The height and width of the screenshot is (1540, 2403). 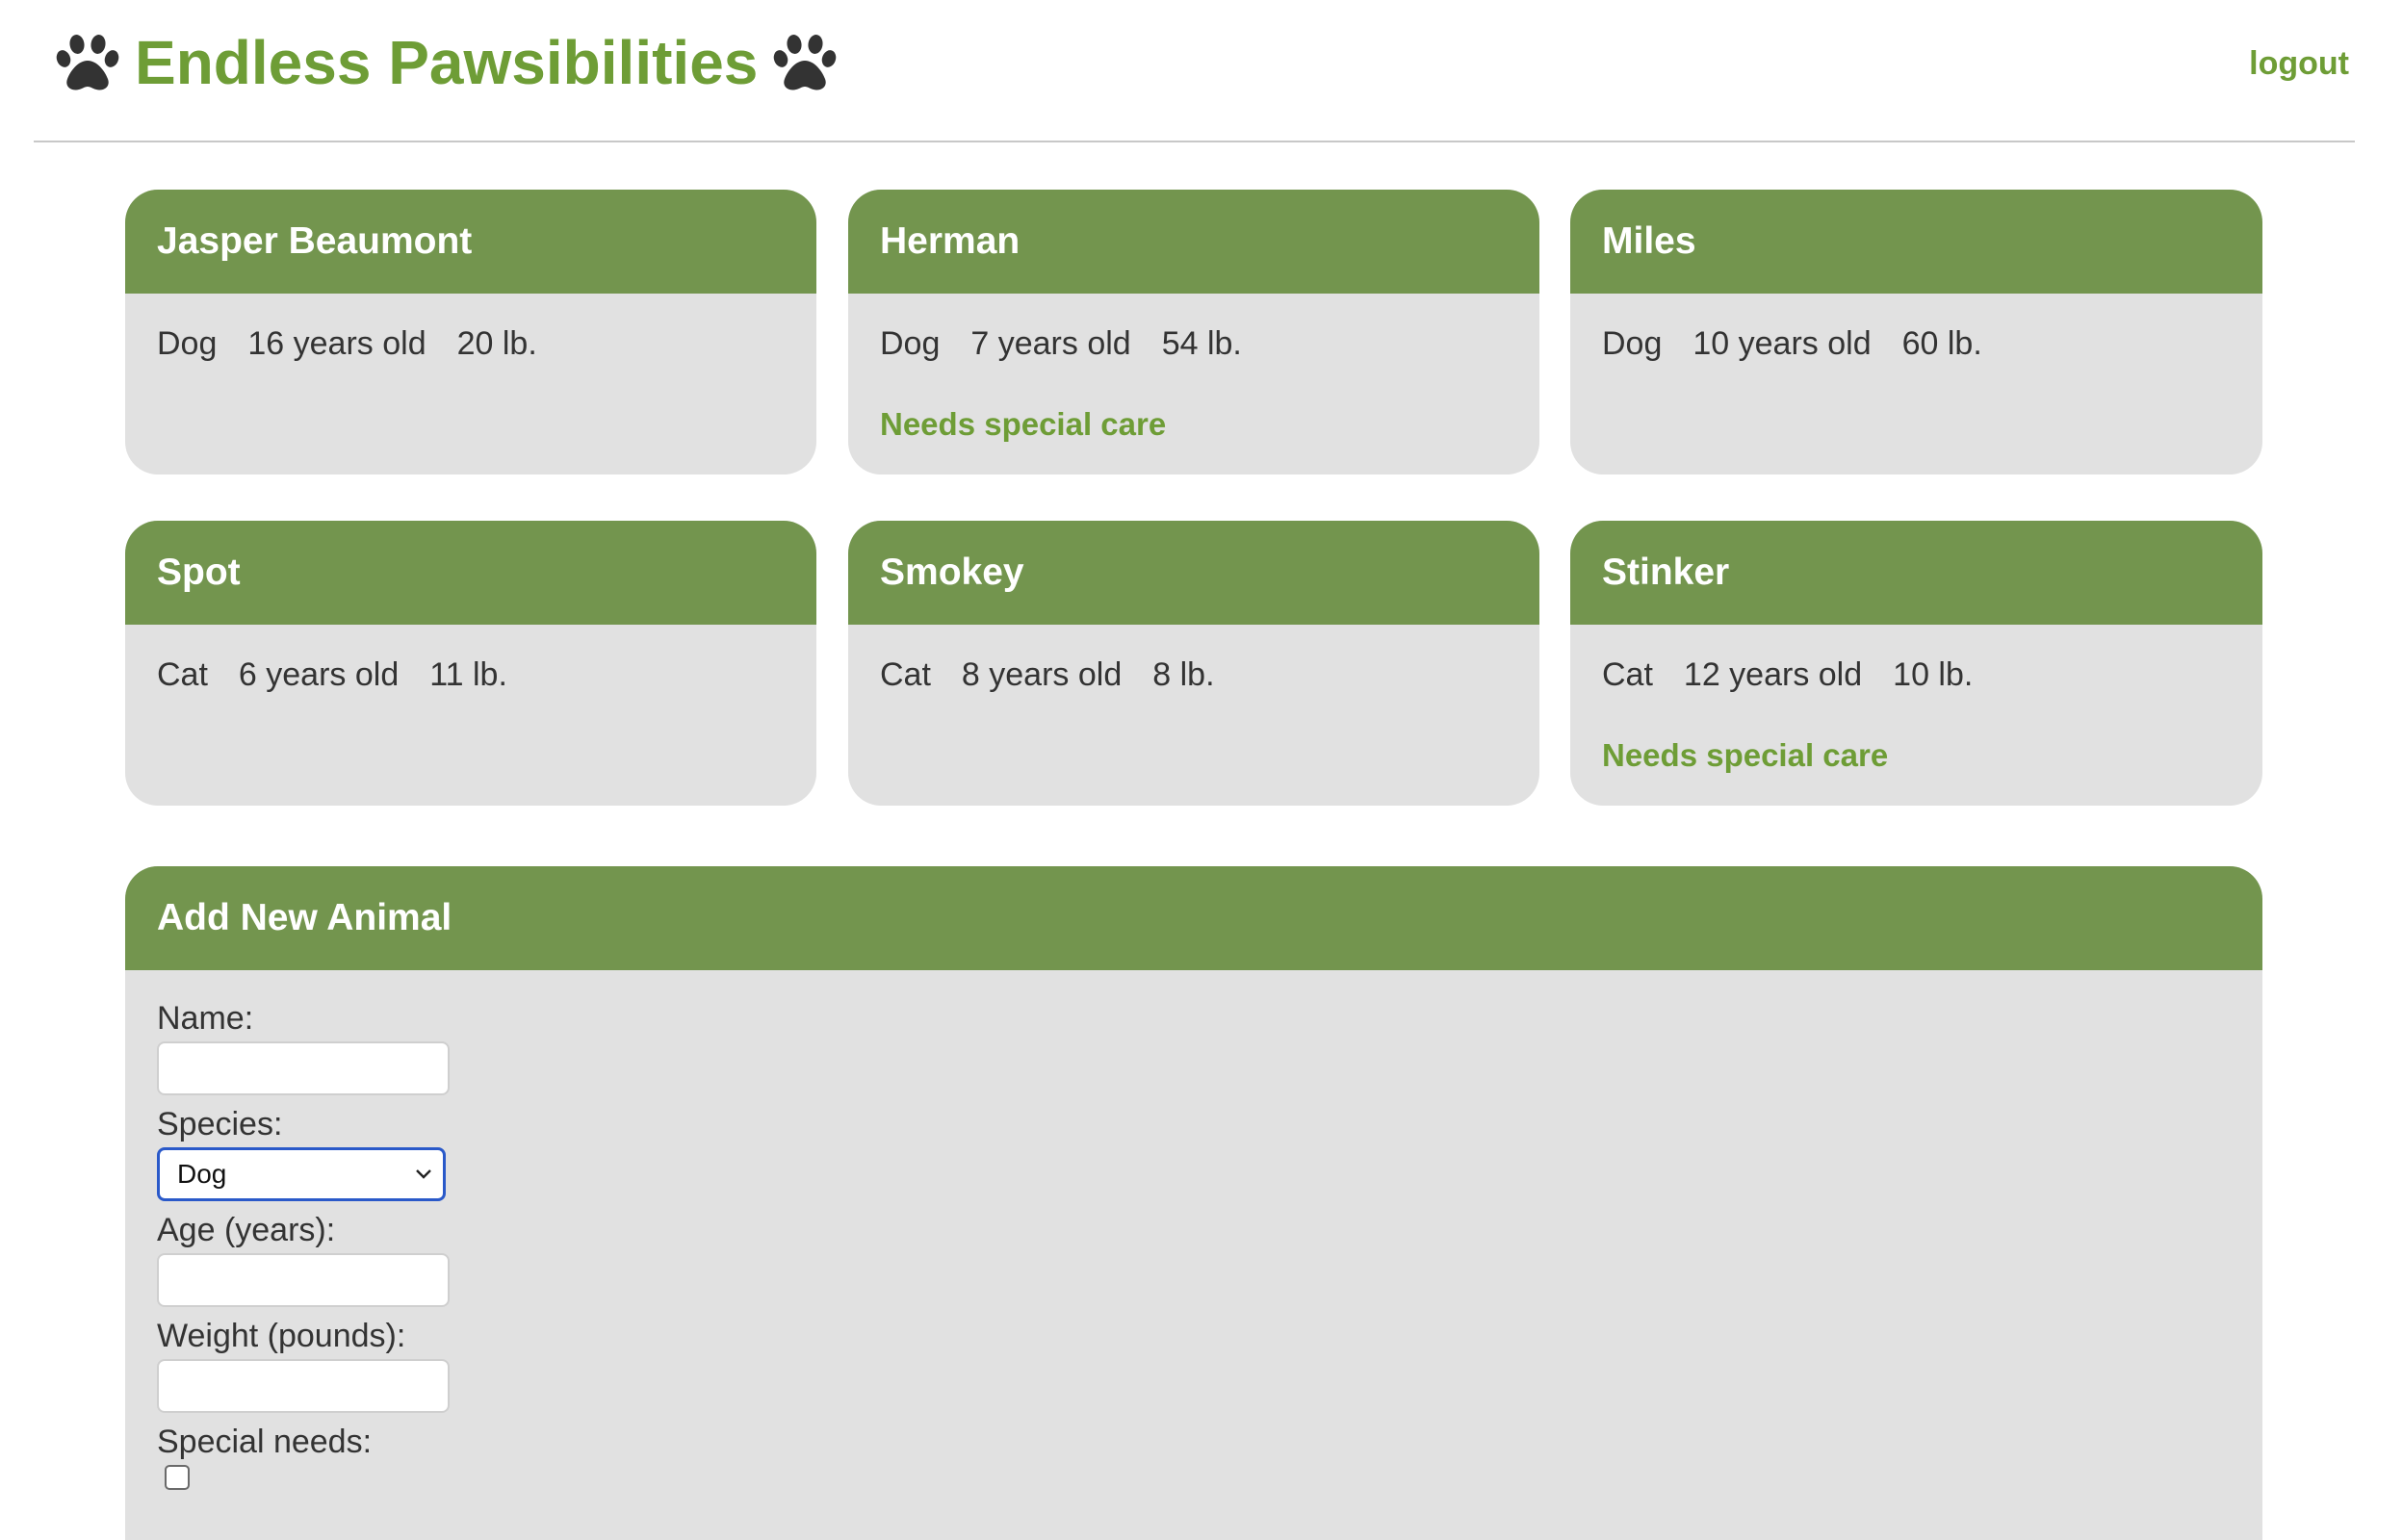 What do you see at coordinates (319, 674) in the screenshot?
I see `animal-age: 6 years old` at bounding box center [319, 674].